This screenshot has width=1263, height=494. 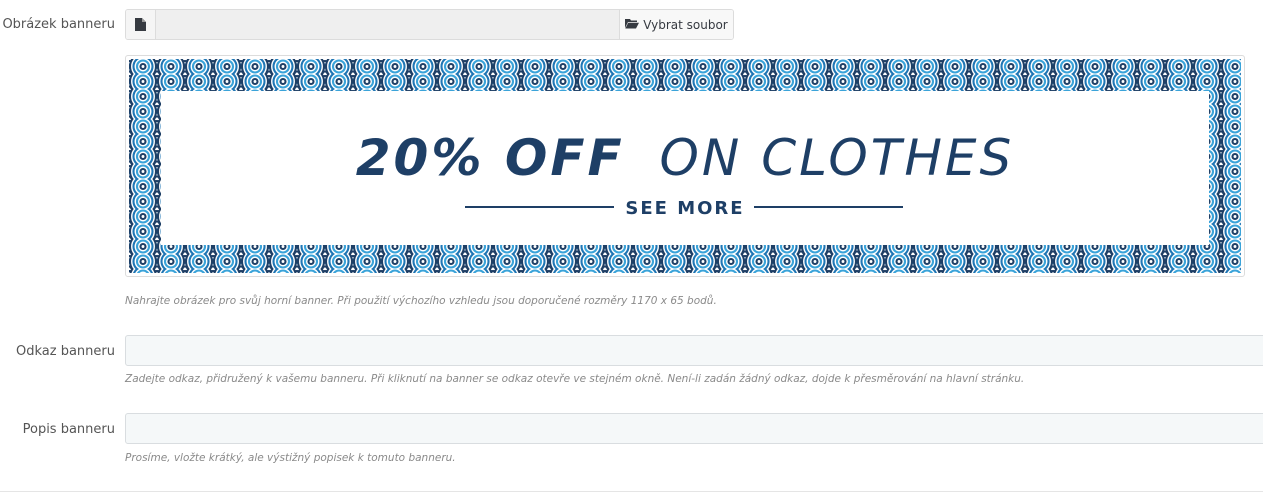 I want to click on choose-file-button: Vybrat soubor, so click(x=676, y=24).